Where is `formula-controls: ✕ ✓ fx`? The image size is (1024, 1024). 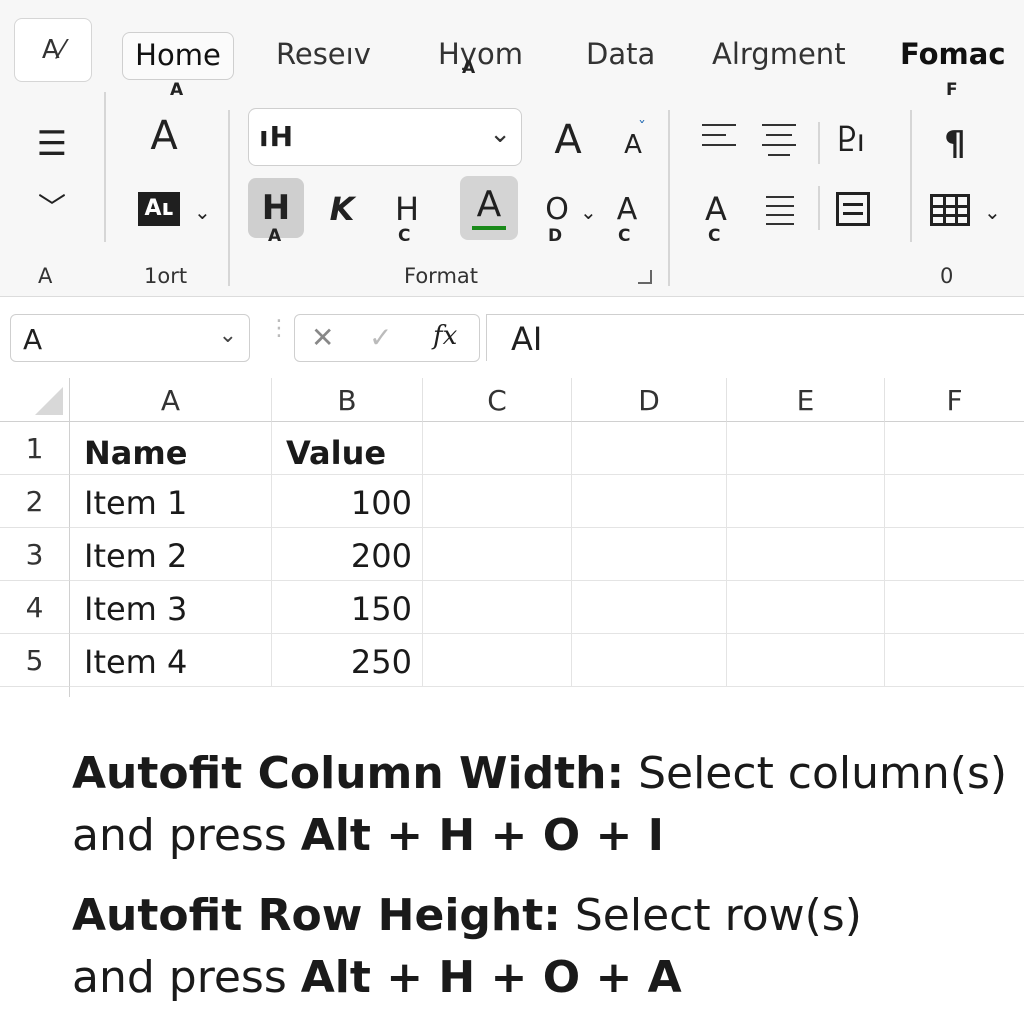
formula-controls: ✕ ✓ fx is located at coordinates (387, 338).